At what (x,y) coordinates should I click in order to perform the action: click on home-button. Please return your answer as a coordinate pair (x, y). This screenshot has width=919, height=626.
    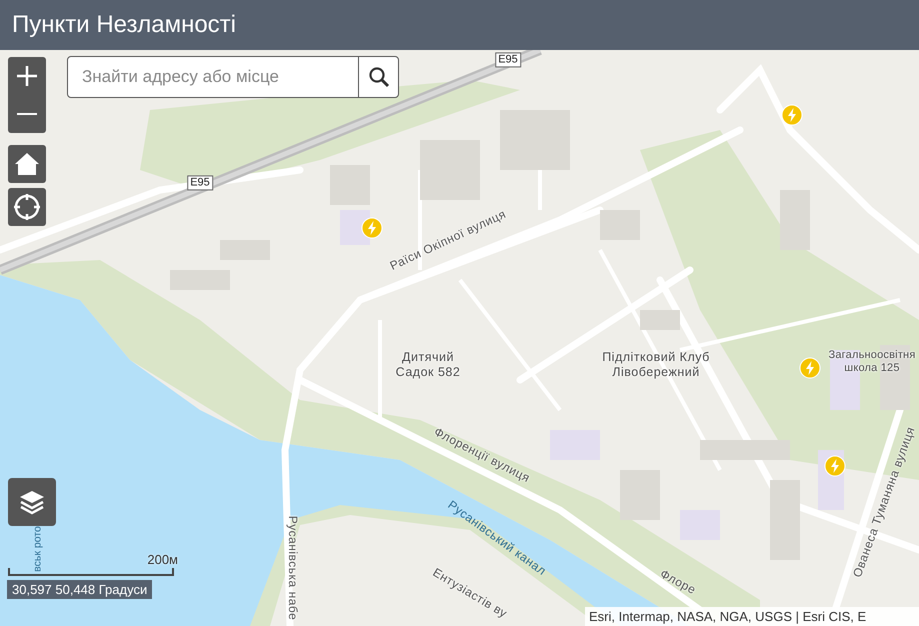
    Looking at the image, I should click on (27, 164).